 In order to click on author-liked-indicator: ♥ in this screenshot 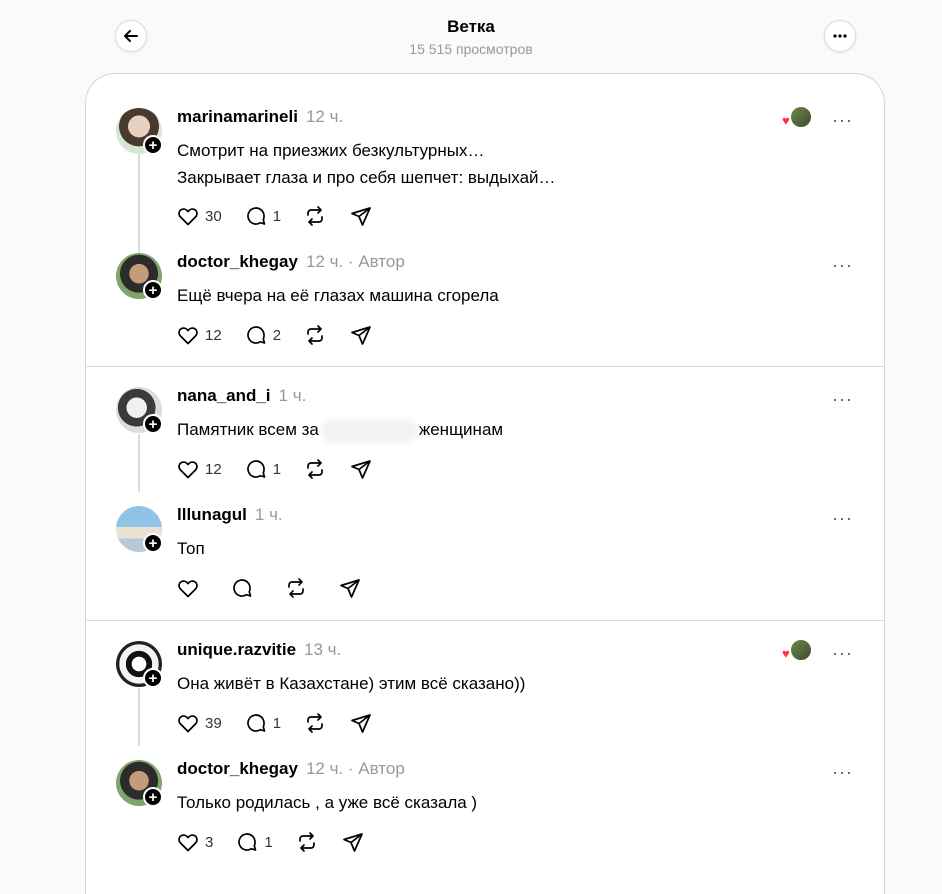, I will do `click(797, 118)`.